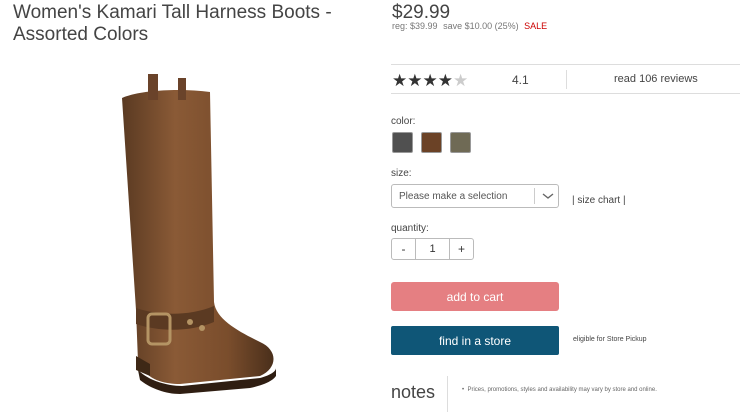 The height and width of the screenshot is (416, 750). Describe the element at coordinates (413, 392) in the screenshot. I see `notes-heading: notes` at that location.